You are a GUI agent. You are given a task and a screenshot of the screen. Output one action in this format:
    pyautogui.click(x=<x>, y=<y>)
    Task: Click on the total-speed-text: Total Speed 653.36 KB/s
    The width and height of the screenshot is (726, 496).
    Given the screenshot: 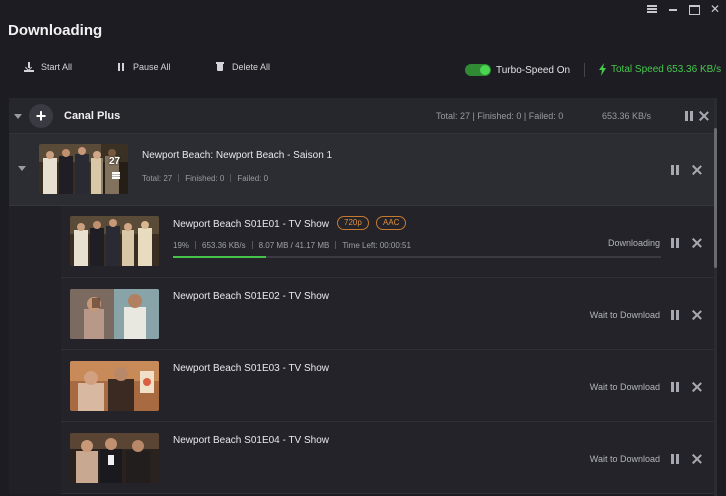 What is the action you would take?
    pyautogui.click(x=666, y=69)
    